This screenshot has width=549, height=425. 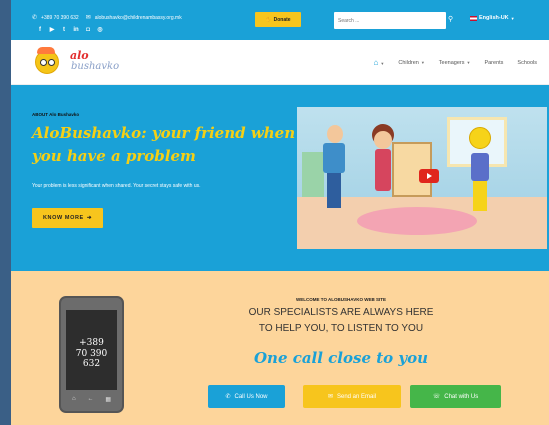 I want to click on logo-hair, so click(x=46, y=50).